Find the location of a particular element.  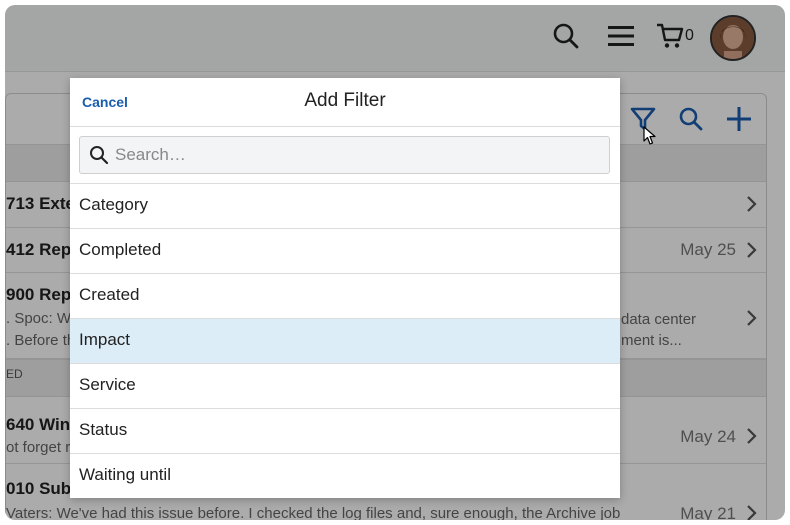

filter-option-status: Status is located at coordinates (345, 431).